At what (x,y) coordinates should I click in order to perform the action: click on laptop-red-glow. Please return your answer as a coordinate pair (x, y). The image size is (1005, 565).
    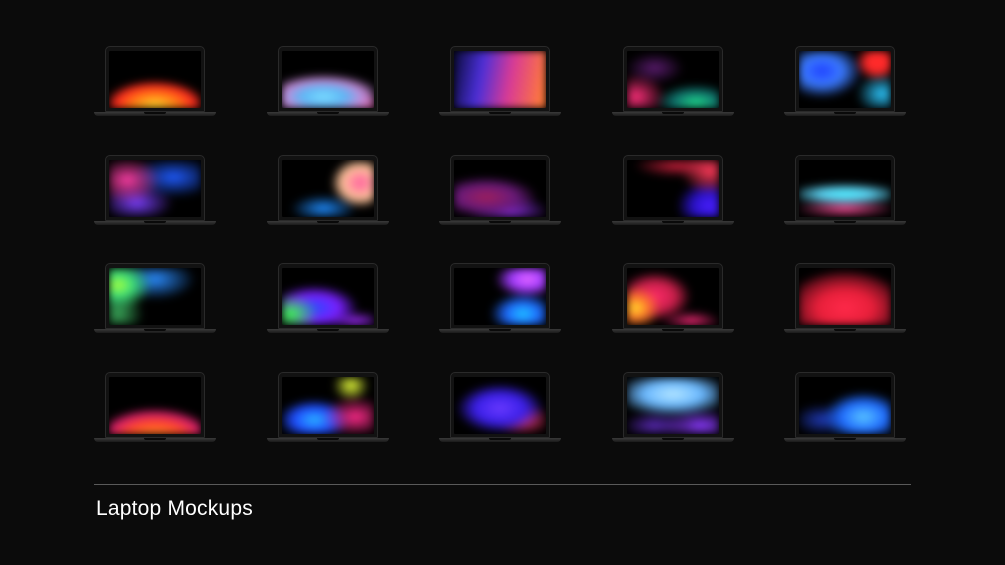
    Looking at the image, I should click on (845, 299).